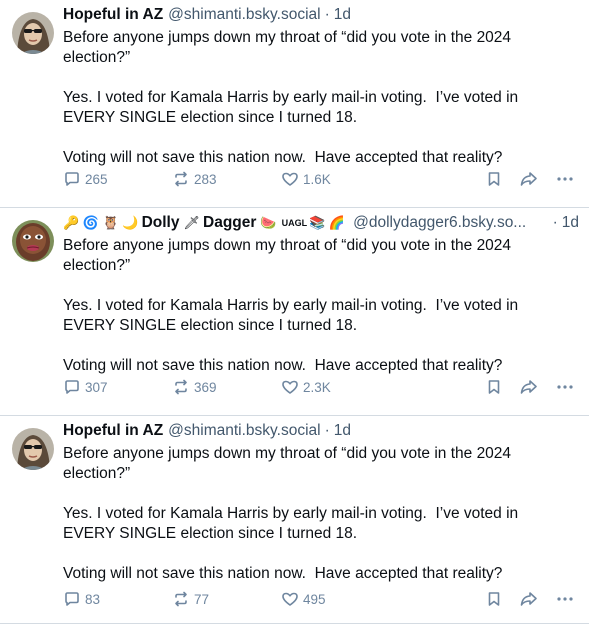 The height and width of the screenshot is (624, 589). I want to click on watermelon-emoji: 🍉, so click(268, 222).